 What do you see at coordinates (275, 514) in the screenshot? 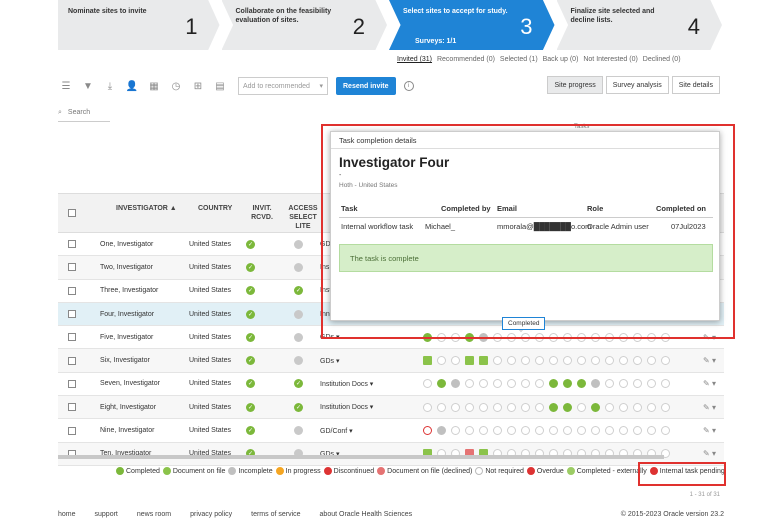
I see `footer-link-terms: terms of service` at bounding box center [275, 514].